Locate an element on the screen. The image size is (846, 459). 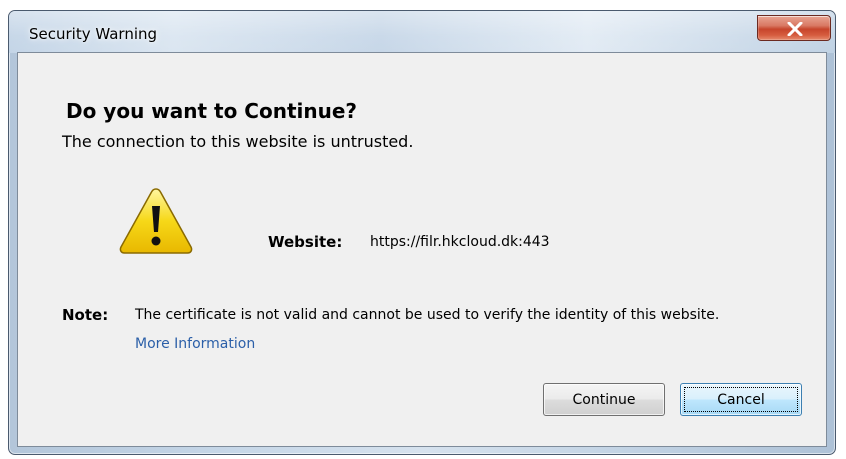
website-url: https://filr.hkcloud.dk:443 is located at coordinates (460, 242).